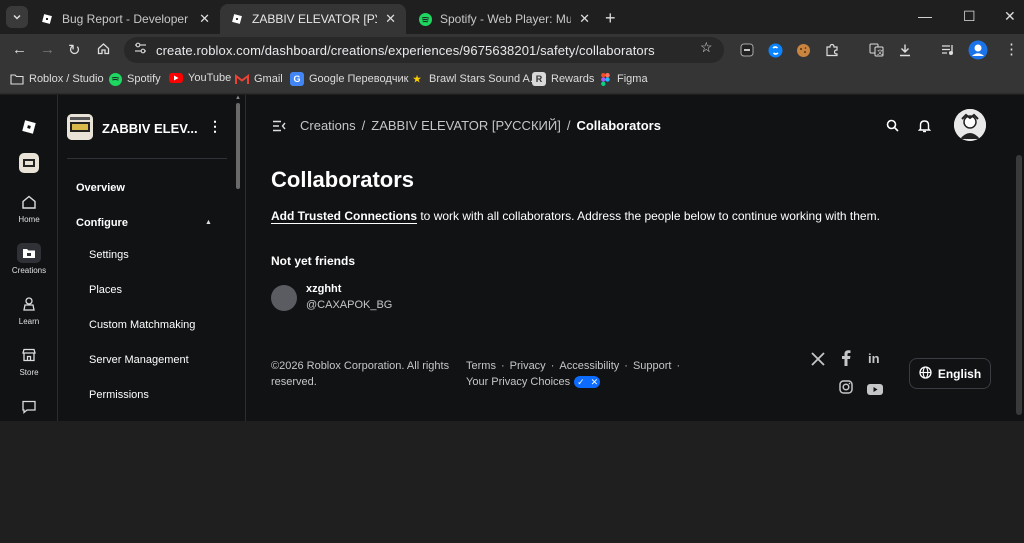 This screenshot has height=543, width=1024. Describe the element at coordinates (344, 216) in the screenshot. I see `add-trusted-connections-link: Add Trusted Connections` at that location.